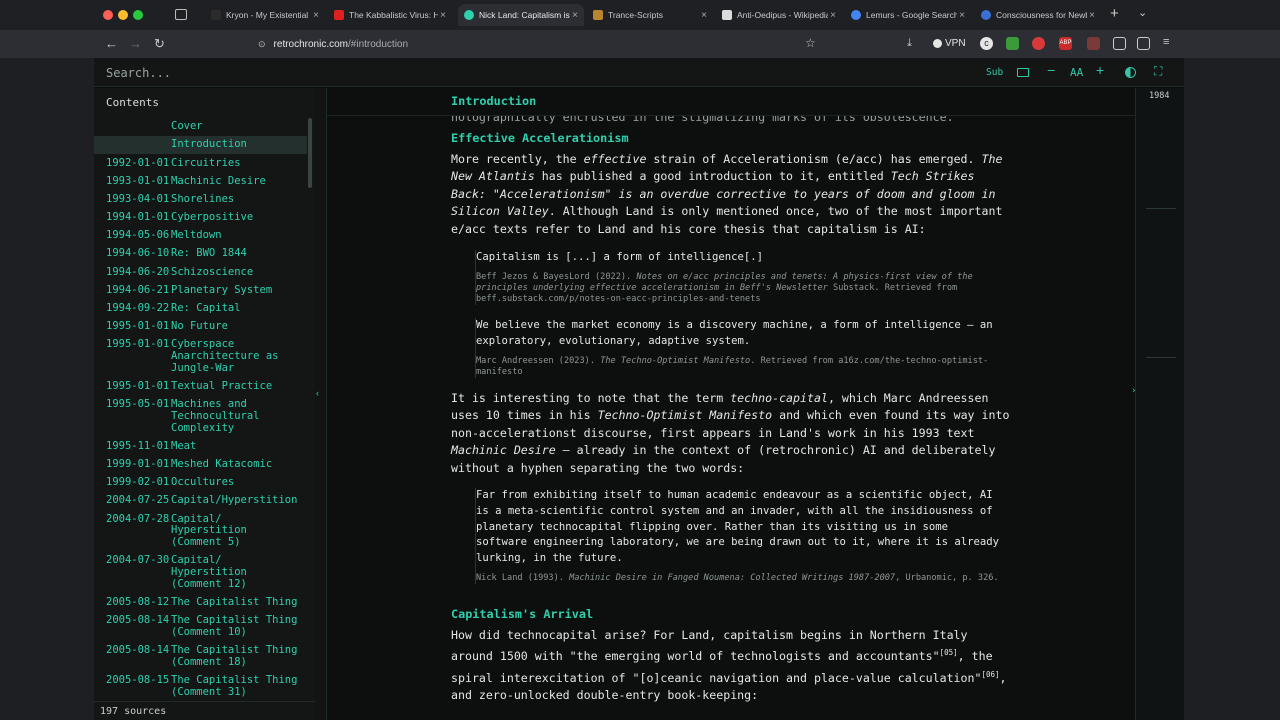  Describe the element at coordinates (1023, 72) in the screenshot. I see `mail-icon` at that location.